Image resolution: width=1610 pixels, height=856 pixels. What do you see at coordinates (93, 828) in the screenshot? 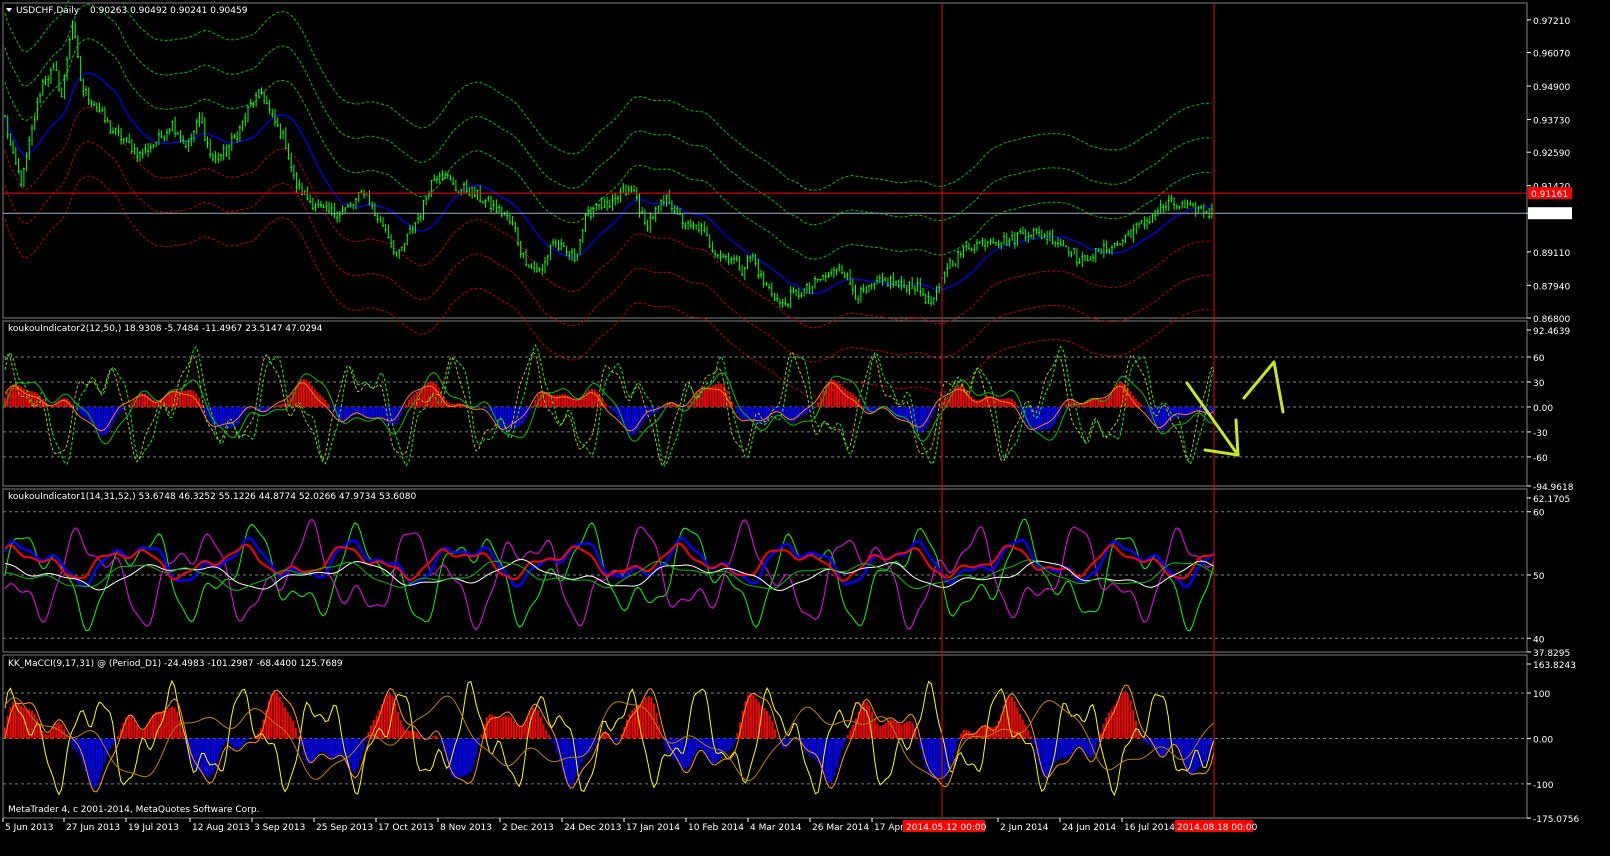
I see `time-tick-label: 27 Jun 2013` at bounding box center [93, 828].